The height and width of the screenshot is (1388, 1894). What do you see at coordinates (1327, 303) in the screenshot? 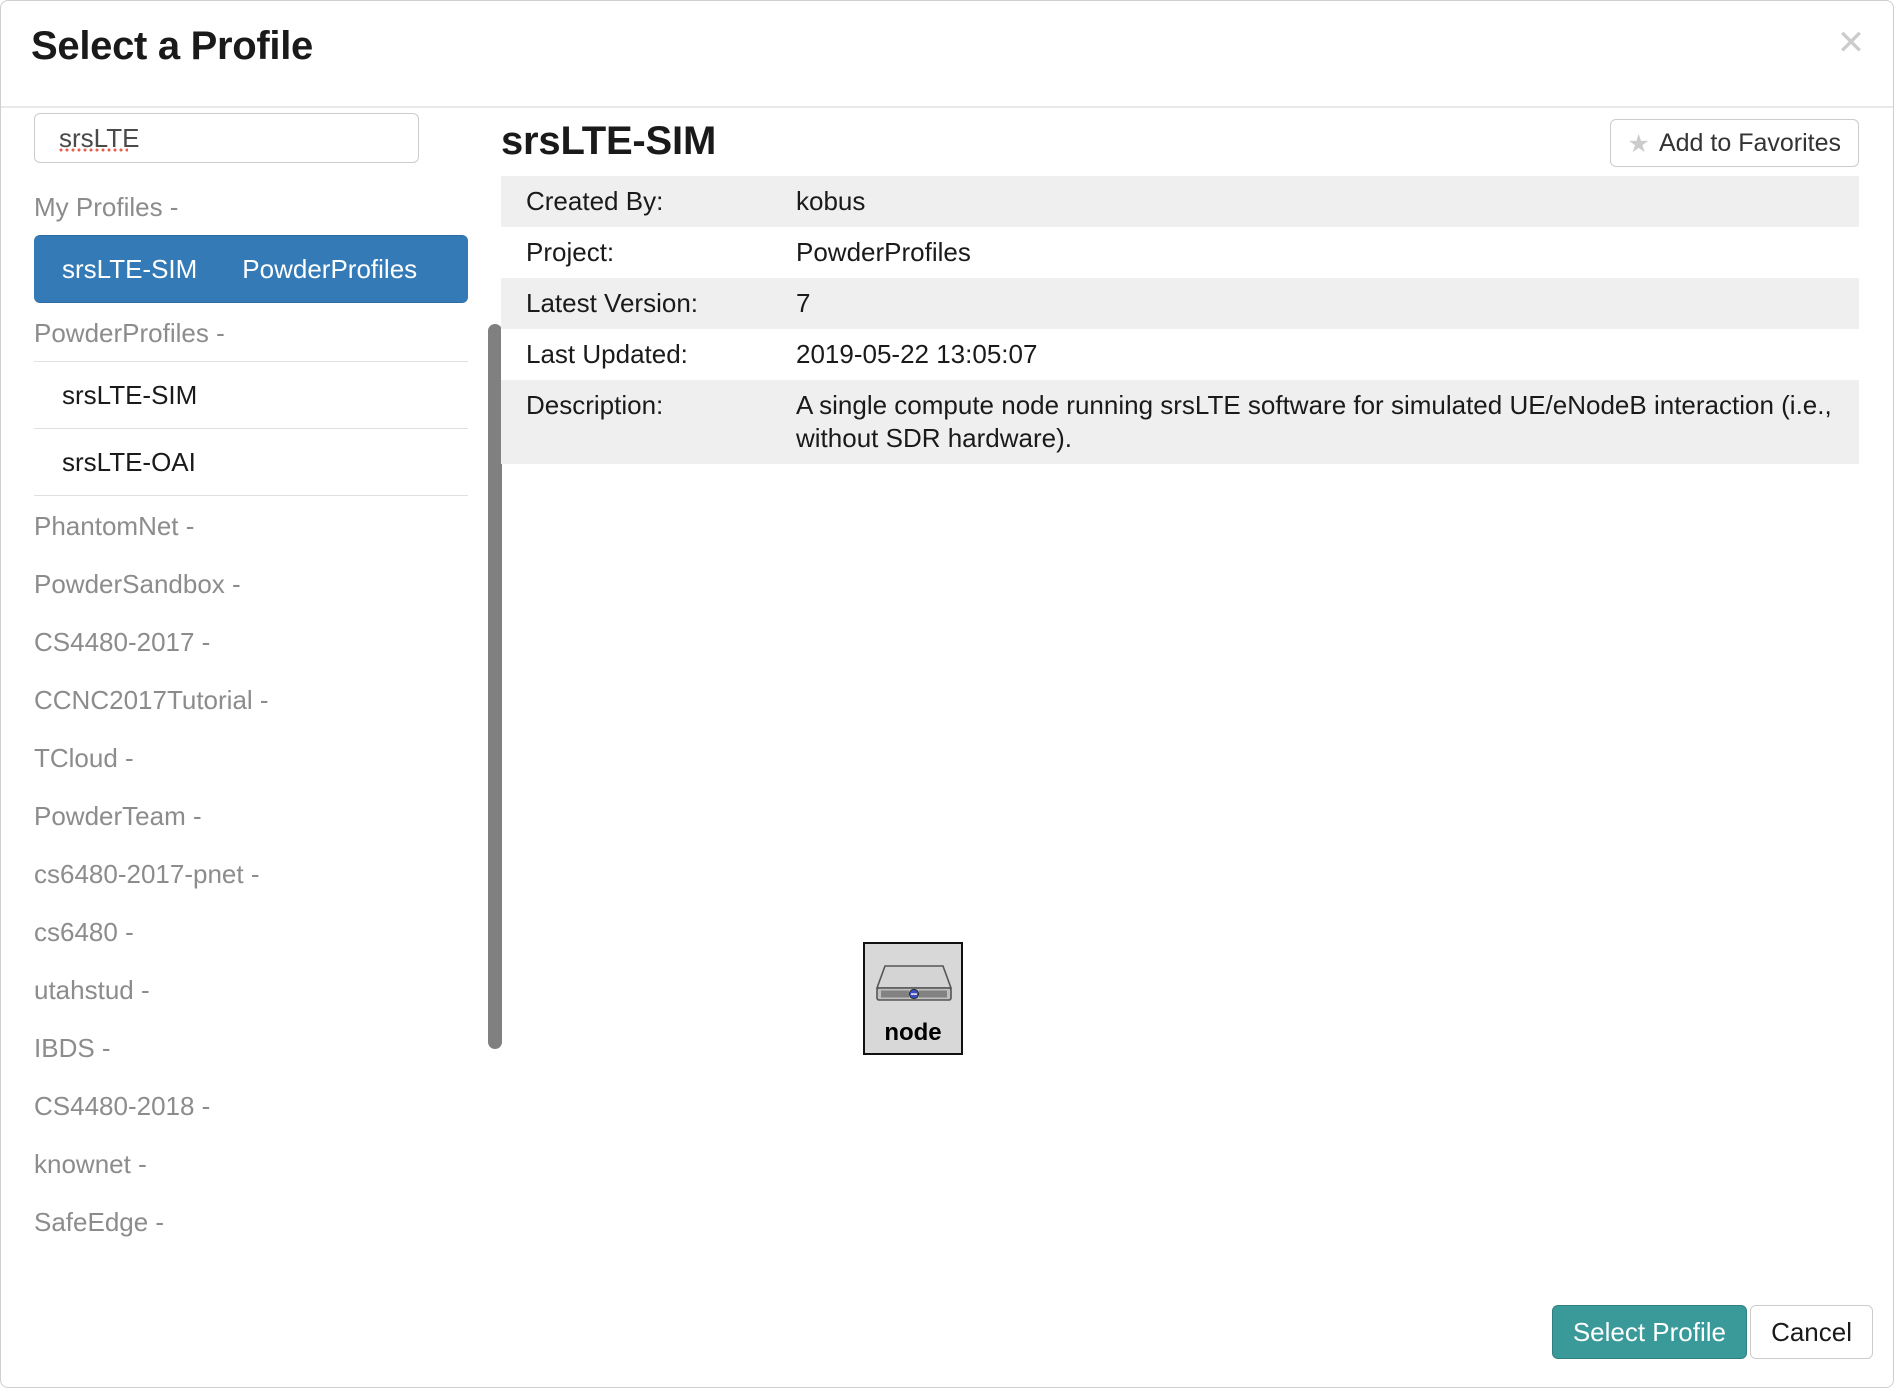
I see `detail-row-value: 7` at bounding box center [1327, 303].